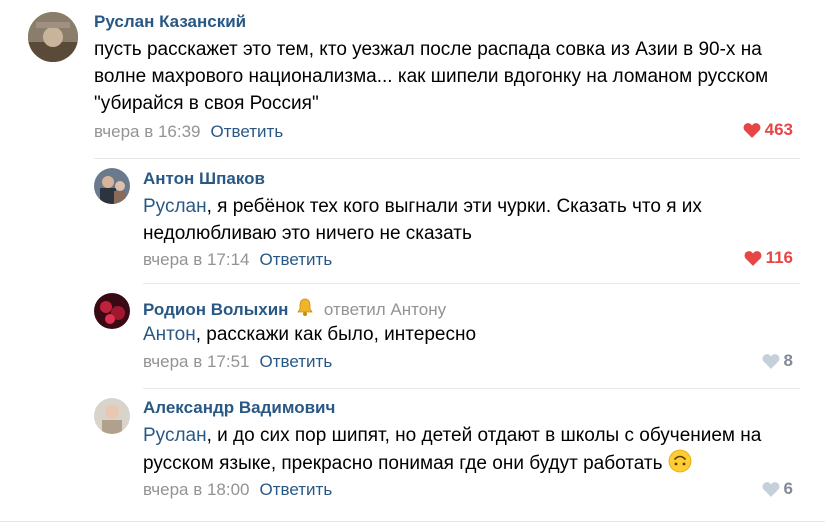  What do you see at coordinates (239, 408) in the screenshot?
I see `author-name: Александр Вадимович` at bounding box center [239, 408].